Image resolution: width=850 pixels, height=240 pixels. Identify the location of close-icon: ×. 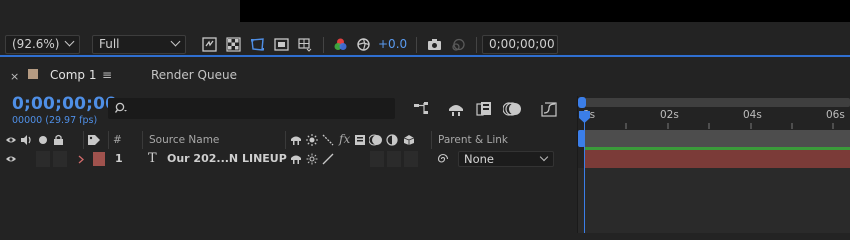
(14, 76).